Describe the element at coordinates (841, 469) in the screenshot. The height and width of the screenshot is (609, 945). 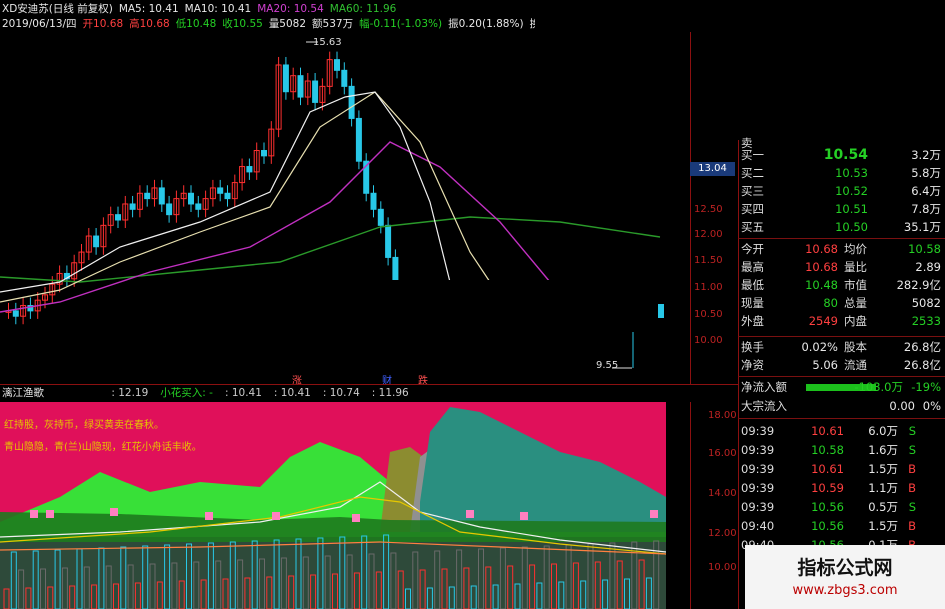
I see `tick-row: 09:39 10.61 1.5万 B` at that location.